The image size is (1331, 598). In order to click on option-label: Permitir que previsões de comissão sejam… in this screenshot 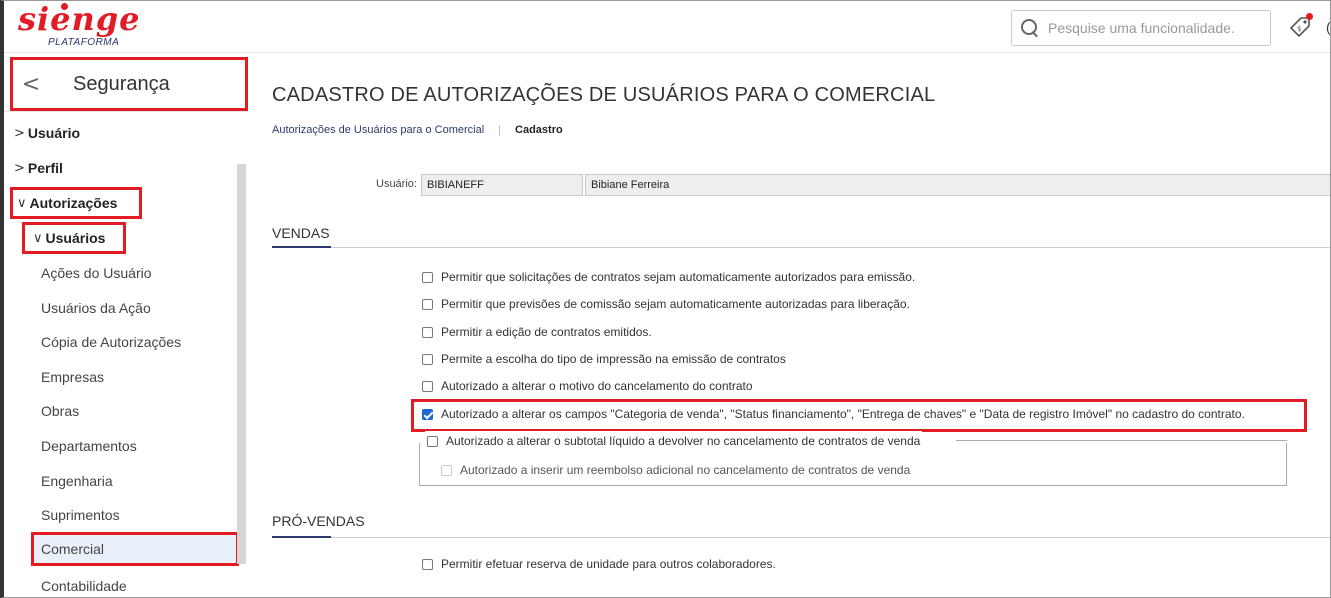, I will do `click(675, 304)`.